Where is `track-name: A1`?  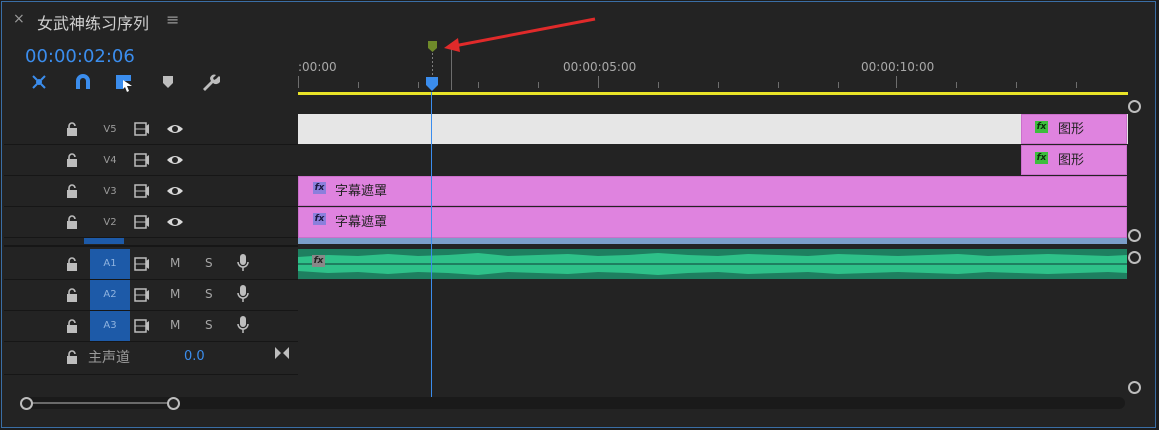
track-name: A1 is located at coordinates (110, 264).